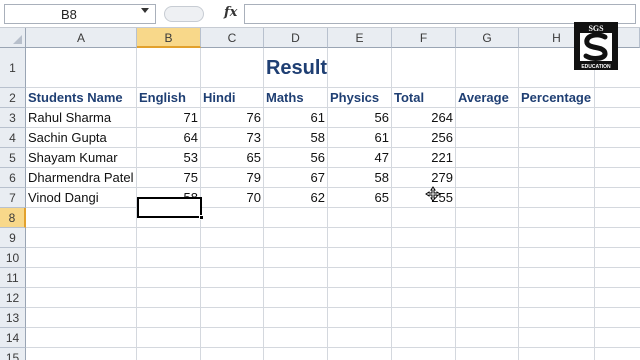 The image size is (640, 360). I want to click on physics-cell: 58, so click(360, 178).